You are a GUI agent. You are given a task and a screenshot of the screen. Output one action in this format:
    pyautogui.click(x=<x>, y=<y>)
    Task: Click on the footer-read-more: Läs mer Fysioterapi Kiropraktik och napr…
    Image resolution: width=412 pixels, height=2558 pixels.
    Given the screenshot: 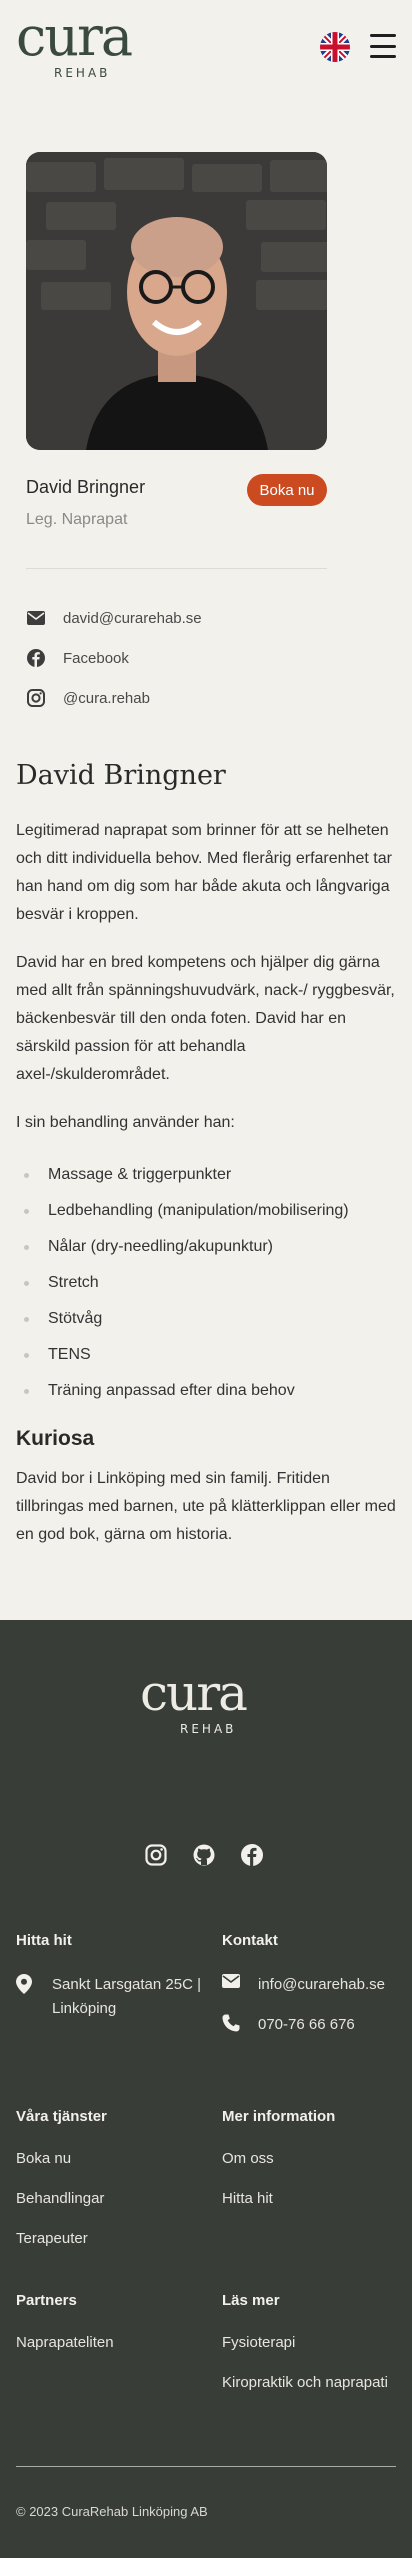 What is the action you would take?
    pyautogui.click(x=315, y=2352)
    